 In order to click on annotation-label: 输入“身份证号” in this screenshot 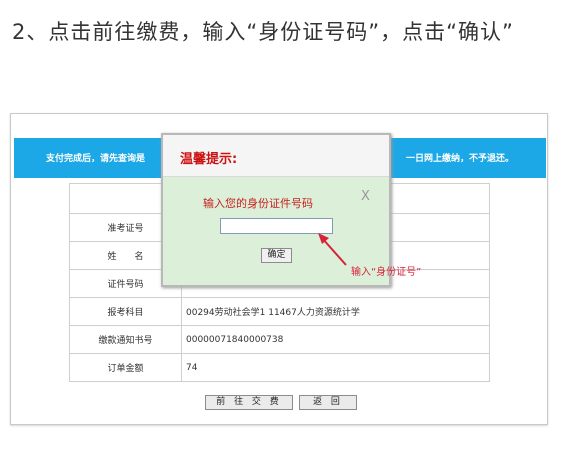, I will do `click(386, 272)`.